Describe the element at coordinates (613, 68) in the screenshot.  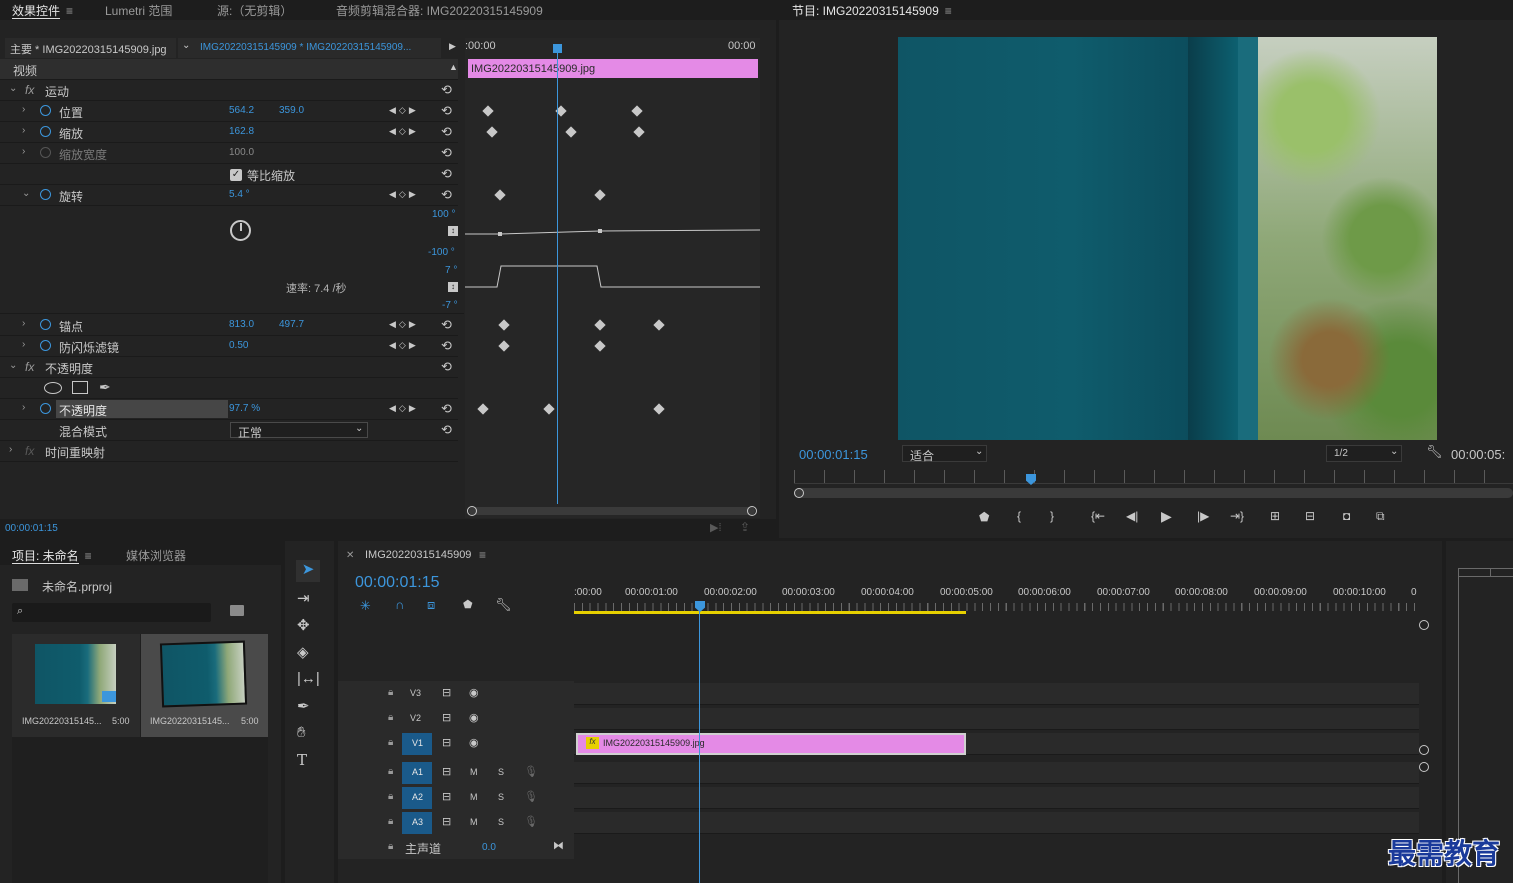
I see `ec-clip-bar: IMG20220315145909.jpg` at that location.